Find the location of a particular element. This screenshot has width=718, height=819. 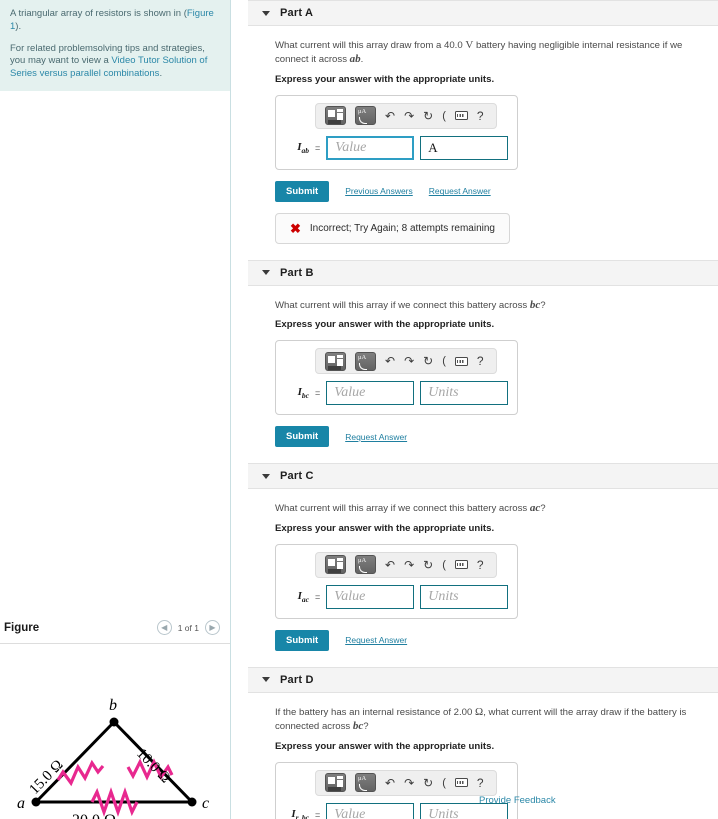

question-variable: bc is located at coordinates (535, 304).